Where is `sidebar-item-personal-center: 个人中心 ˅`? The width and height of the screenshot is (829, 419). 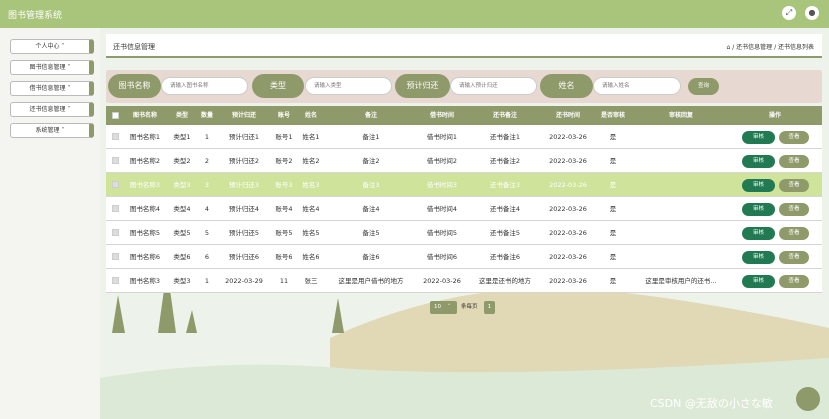
sidebar-item-personal-center: 个人中心 ˅ is located at coordinates (52, 46).